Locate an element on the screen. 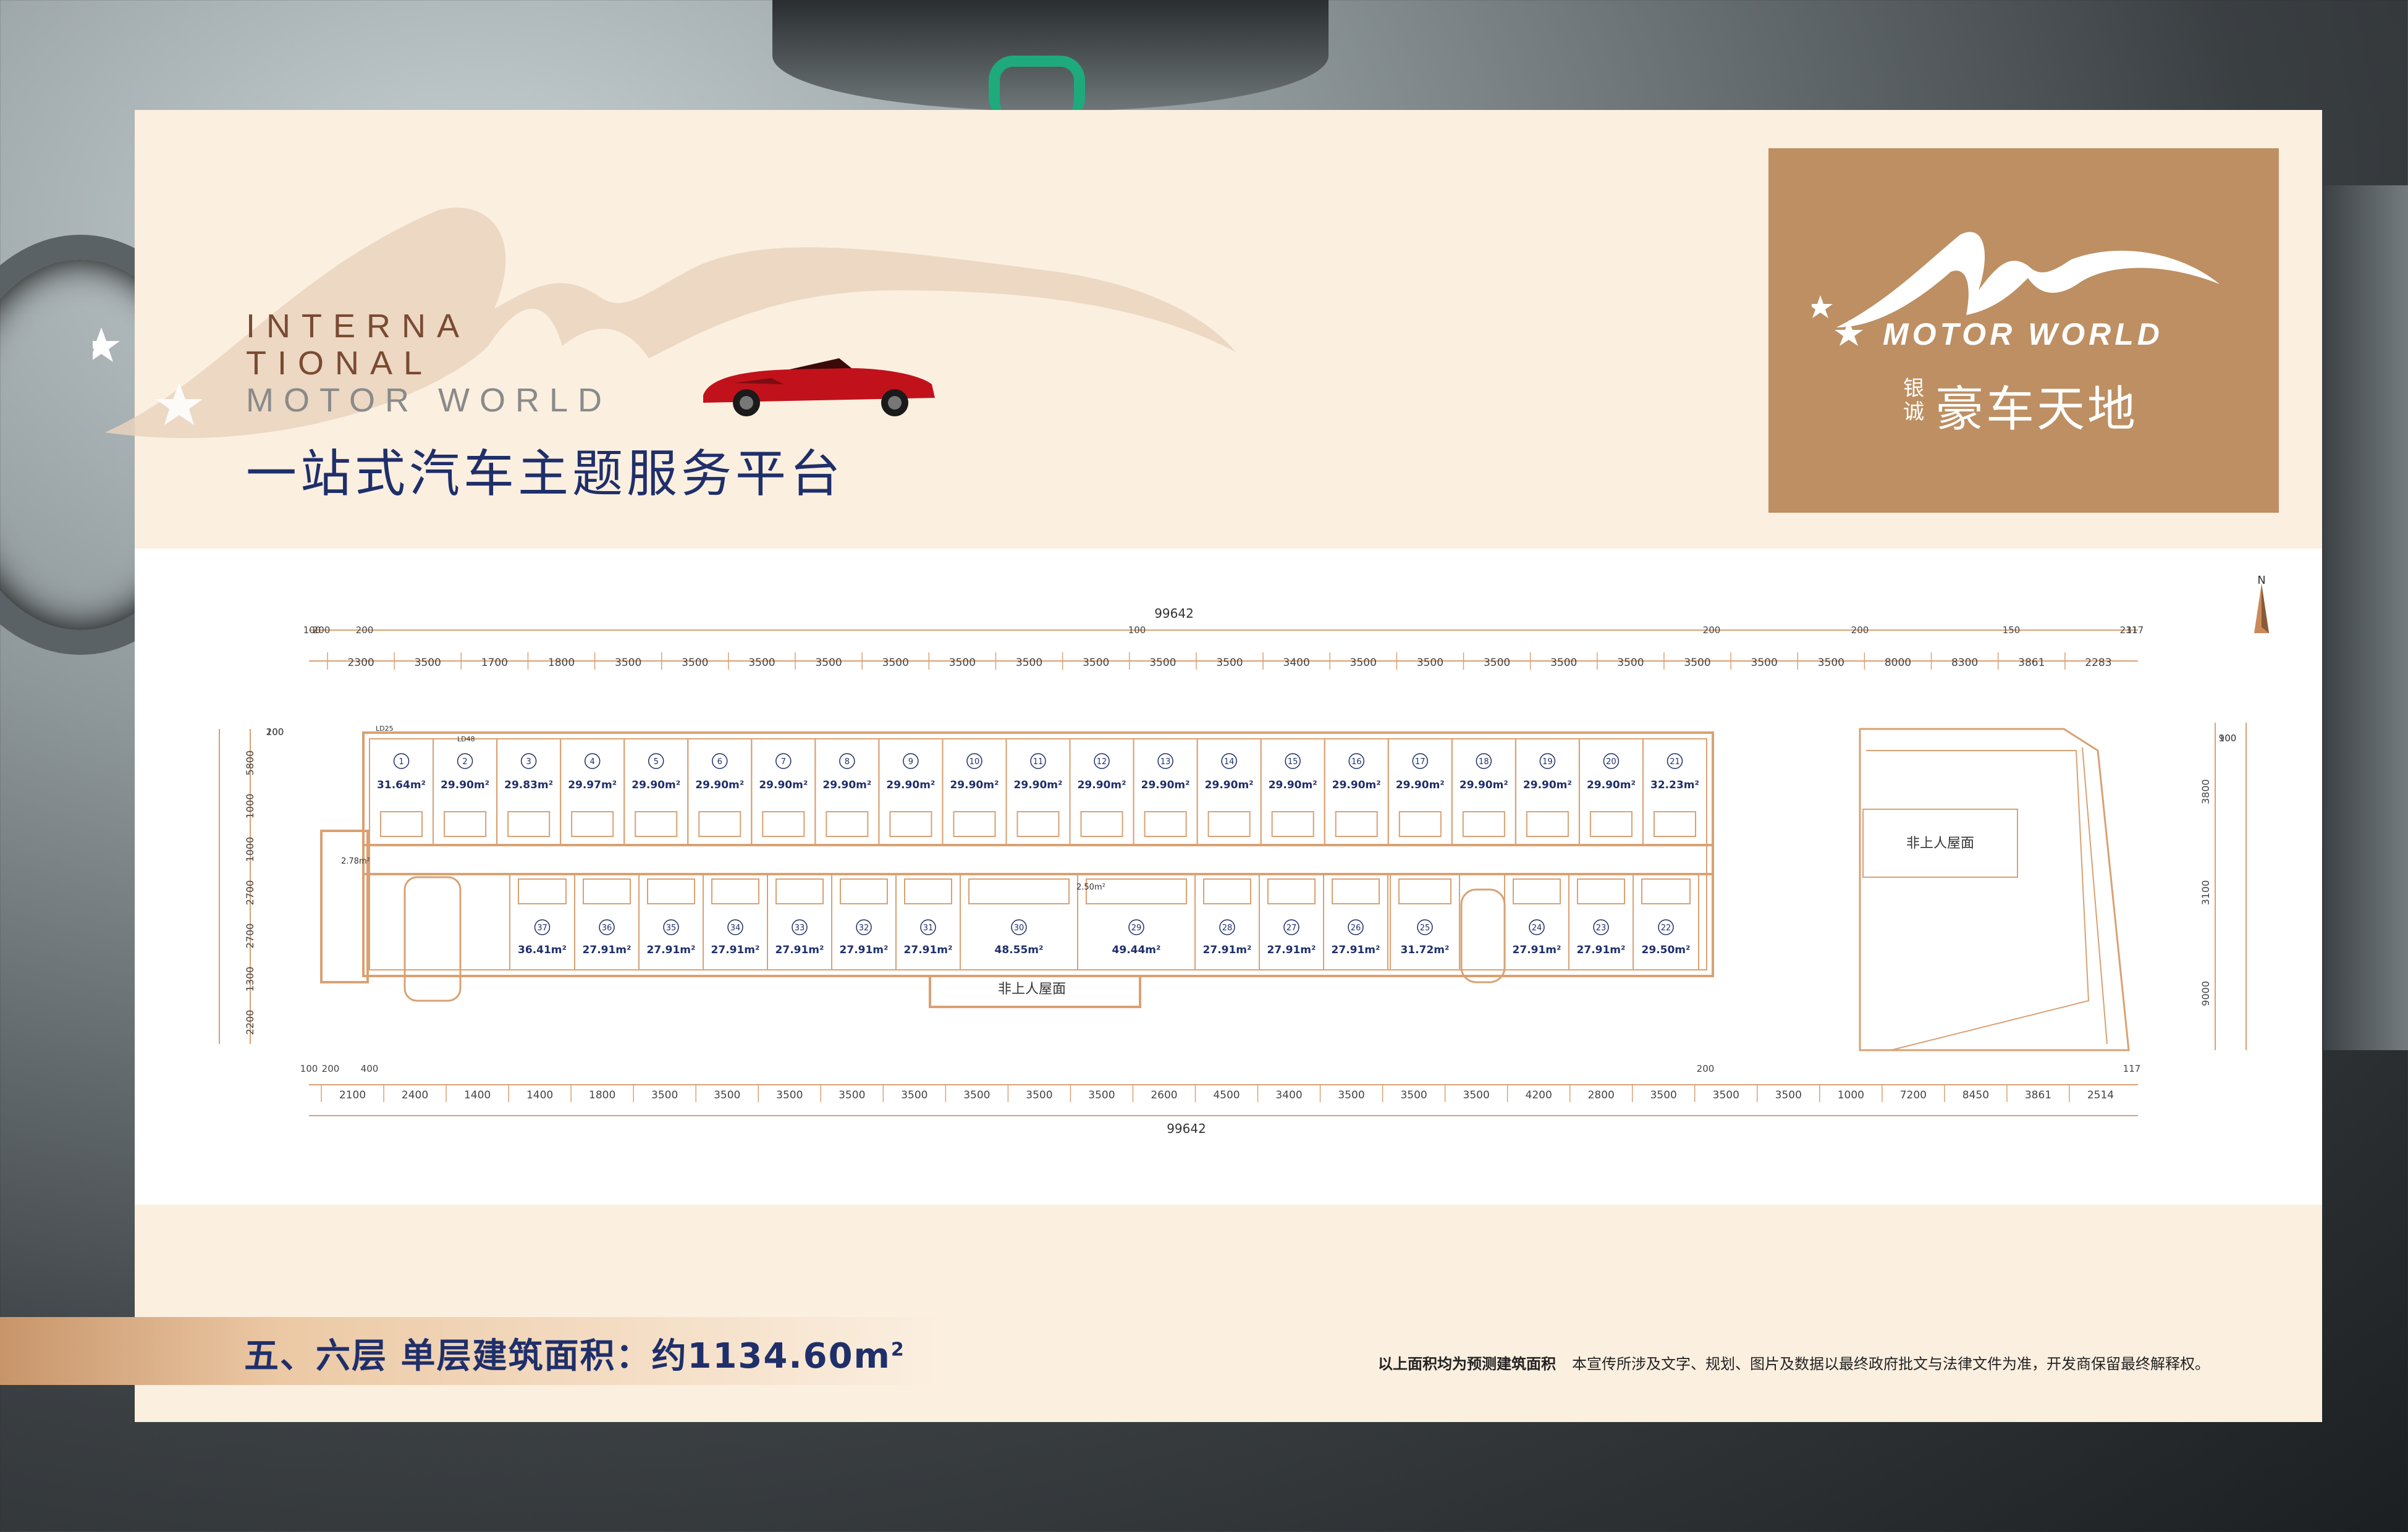 Image resolution: width=2408 pixels, height=1532 pixels. title-line-2: TIONAL is located at coordinates (340, 364).